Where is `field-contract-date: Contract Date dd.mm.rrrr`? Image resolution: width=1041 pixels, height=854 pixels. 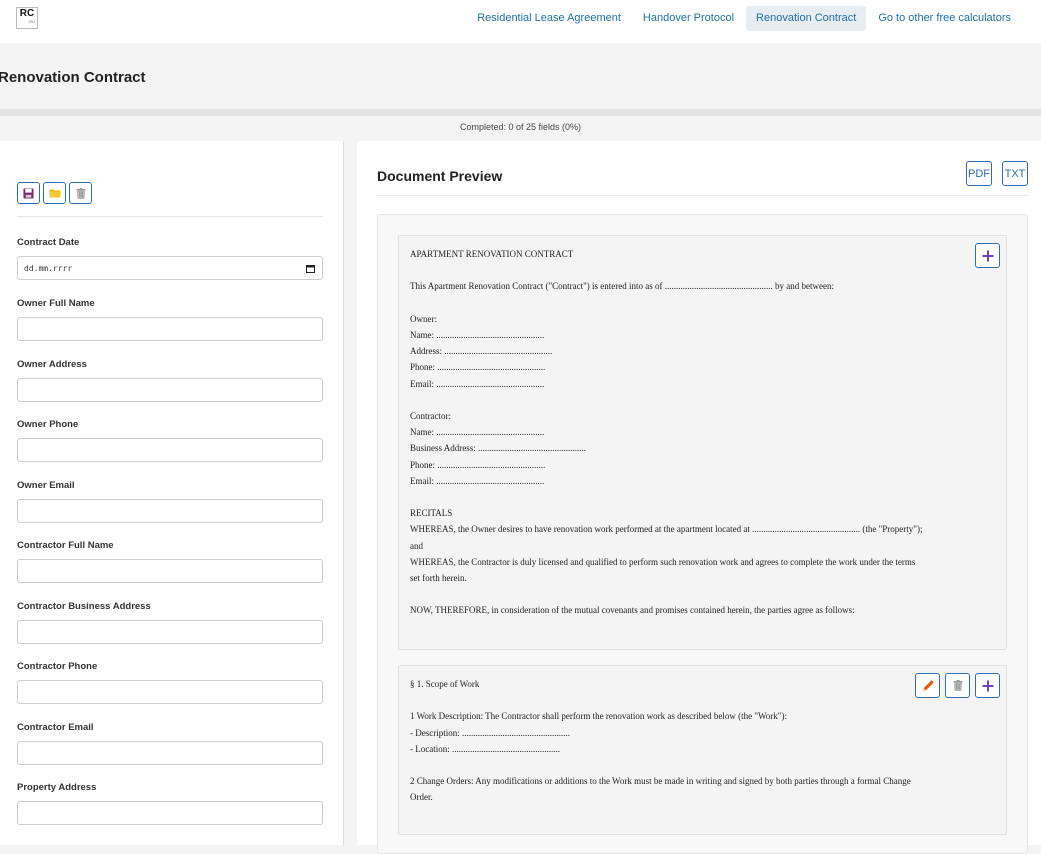
field-contract-date: Contract Date dd.mm.rrrr is located at coordinates (170, 258).